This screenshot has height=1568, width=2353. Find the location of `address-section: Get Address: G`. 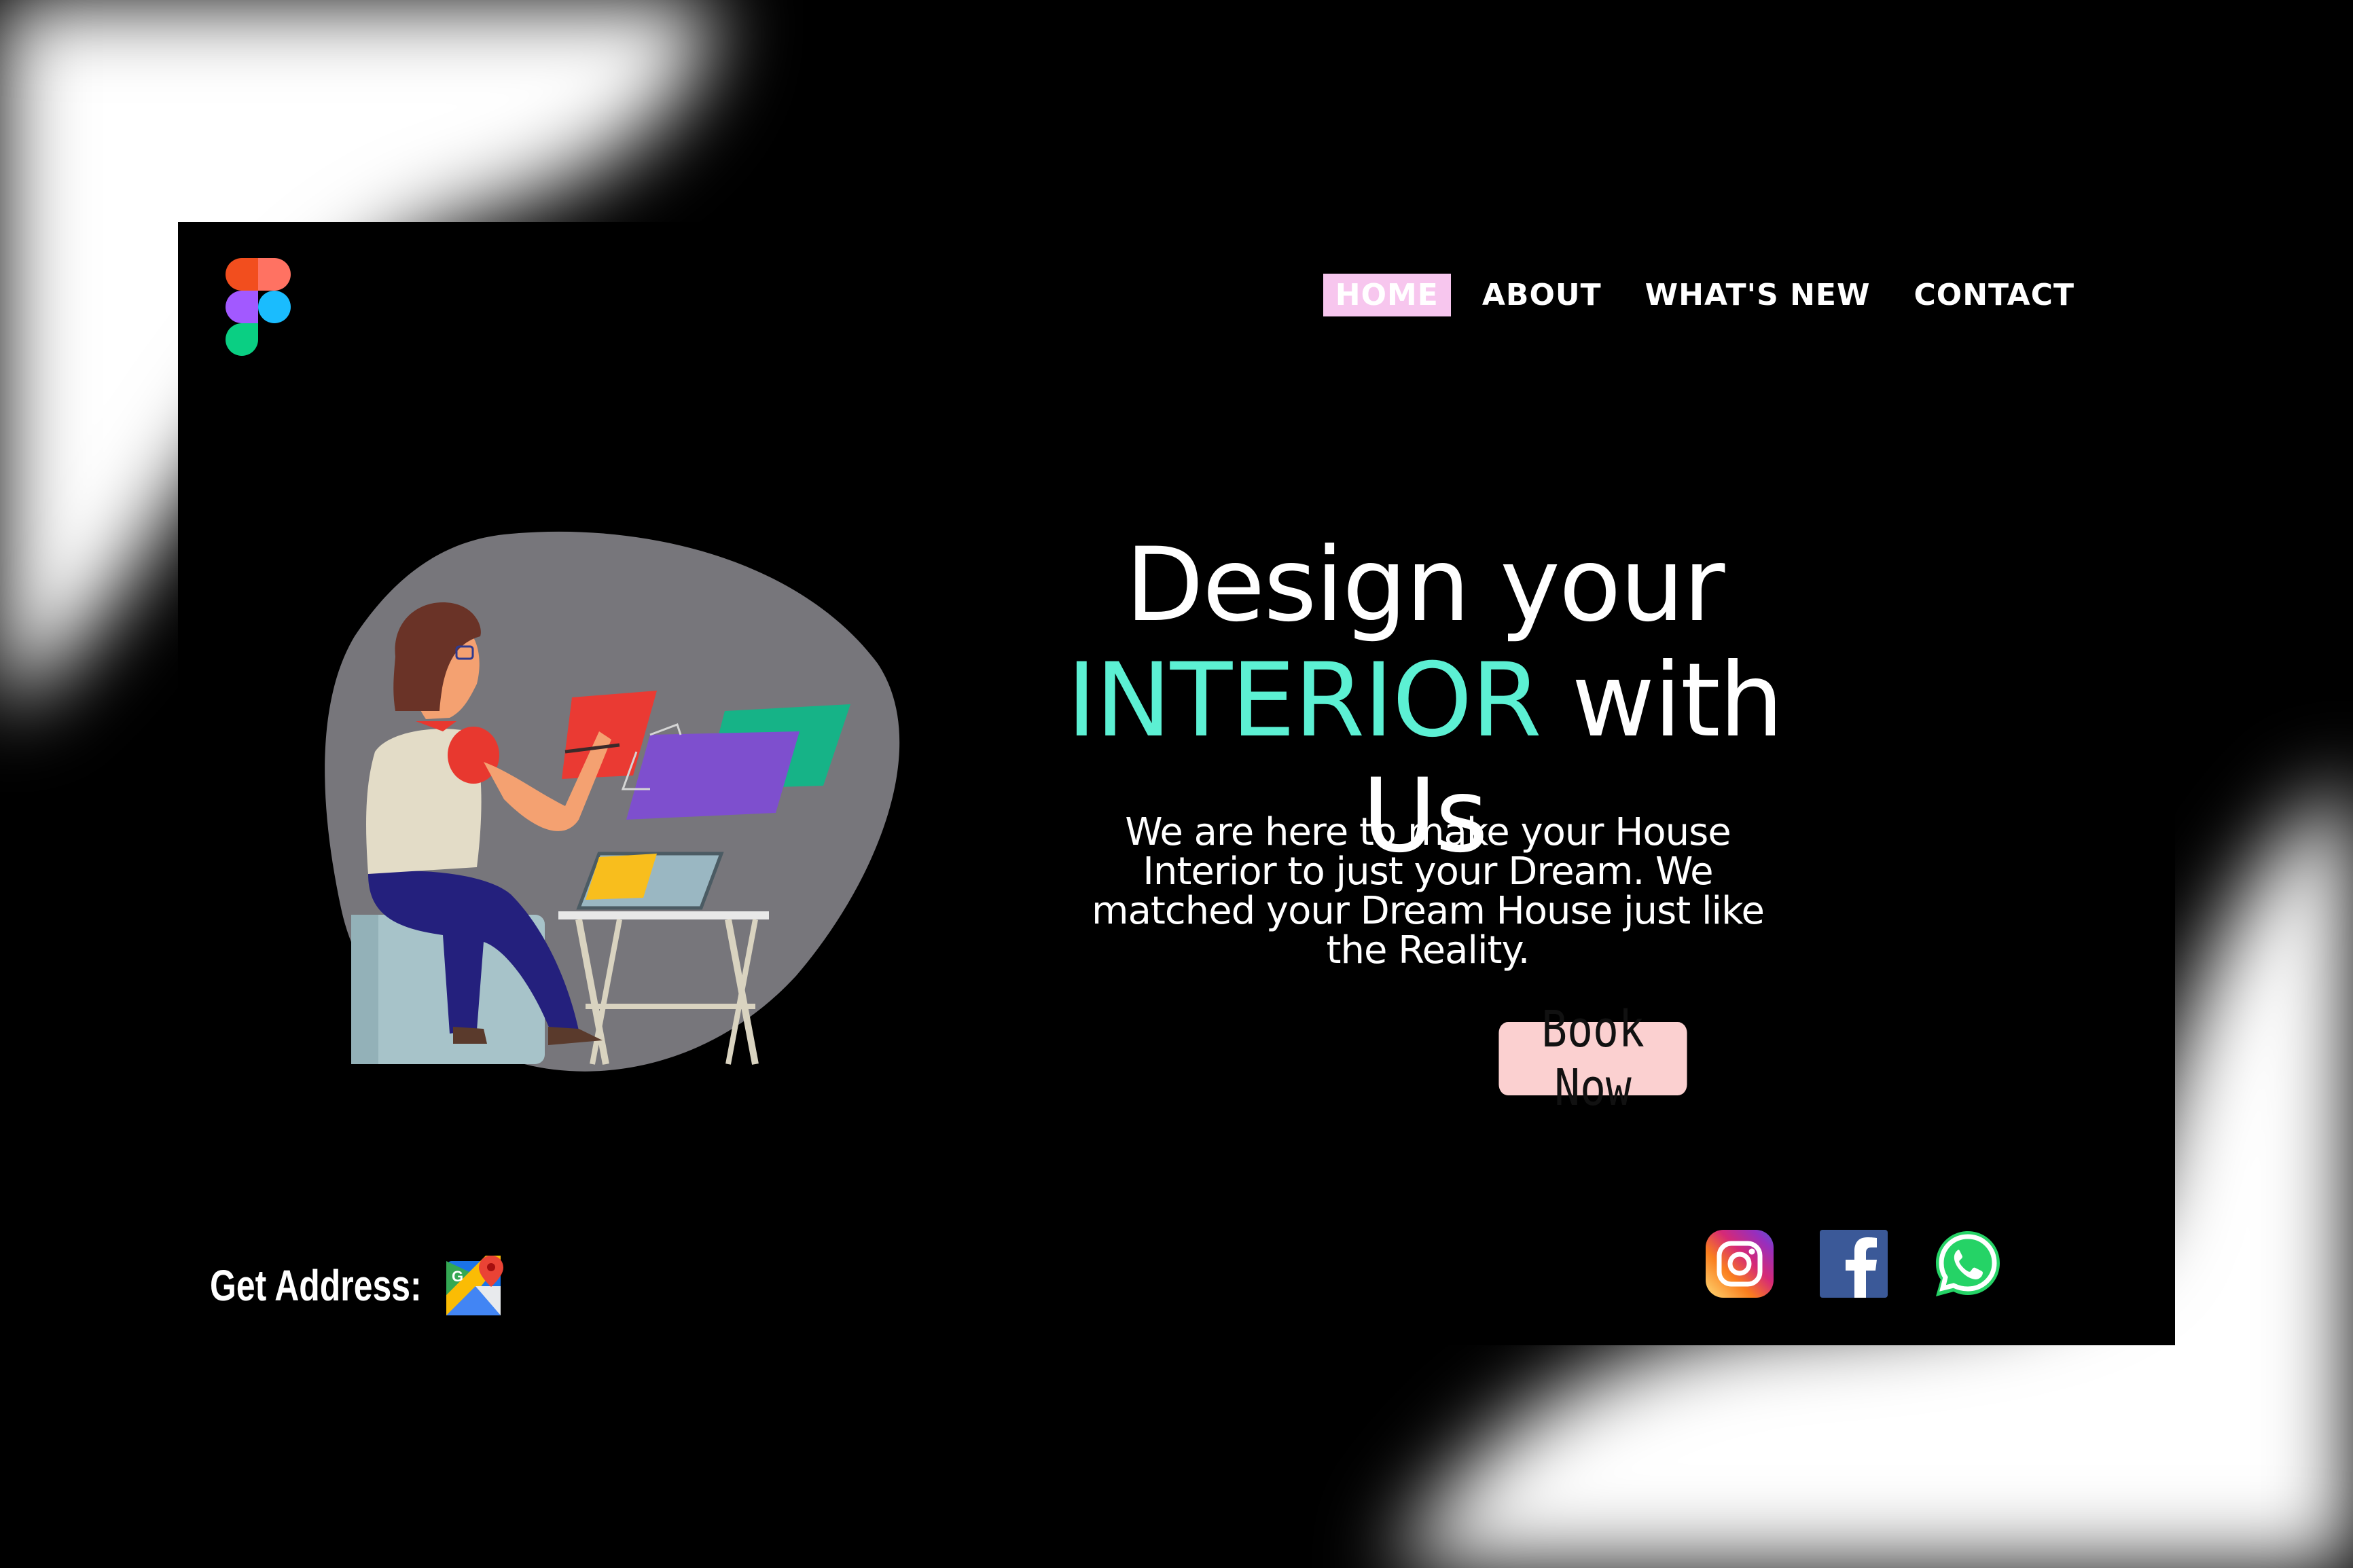

address-section: Get Address: G is located at coordinates (358, 1285).